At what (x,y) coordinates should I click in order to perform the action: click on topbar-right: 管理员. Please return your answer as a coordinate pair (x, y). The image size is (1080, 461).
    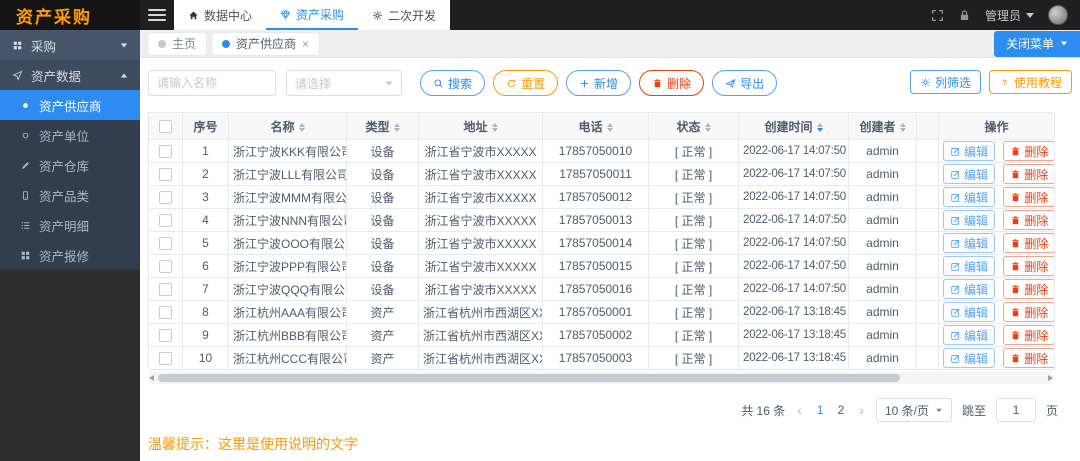
    Looking at the image, I should click on (1005, 15).